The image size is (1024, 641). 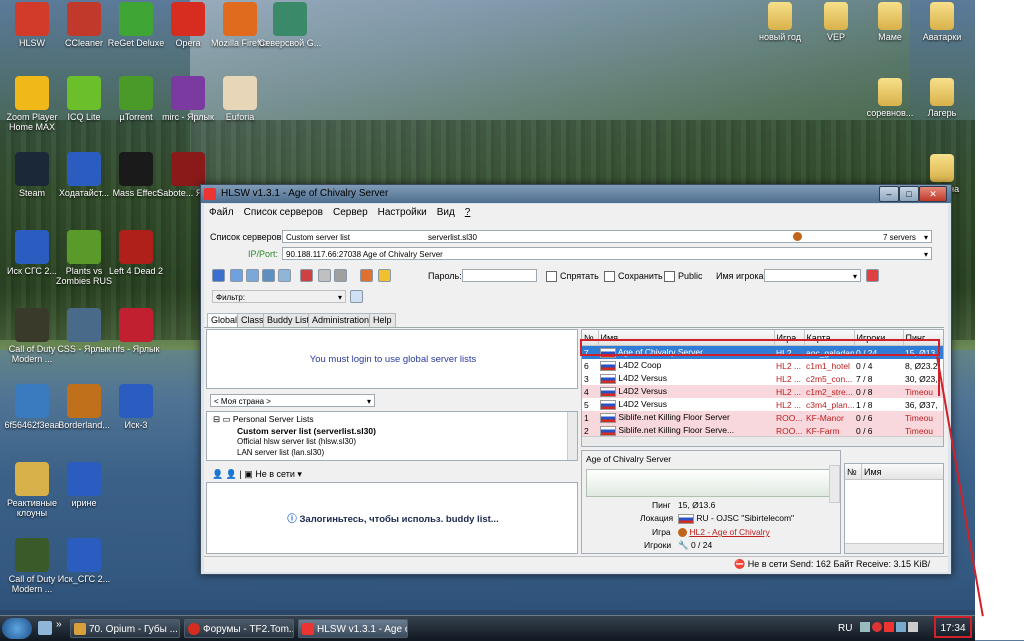 I want to click on start-button, so click(x=17, y=628).